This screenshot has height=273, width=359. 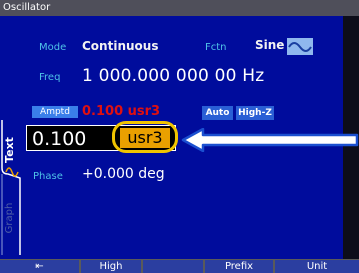 What do you see at coordinates (123, 174) in the screenshot?
I see `phase-value: +0.000 deg` at bounding box center [123, 174].